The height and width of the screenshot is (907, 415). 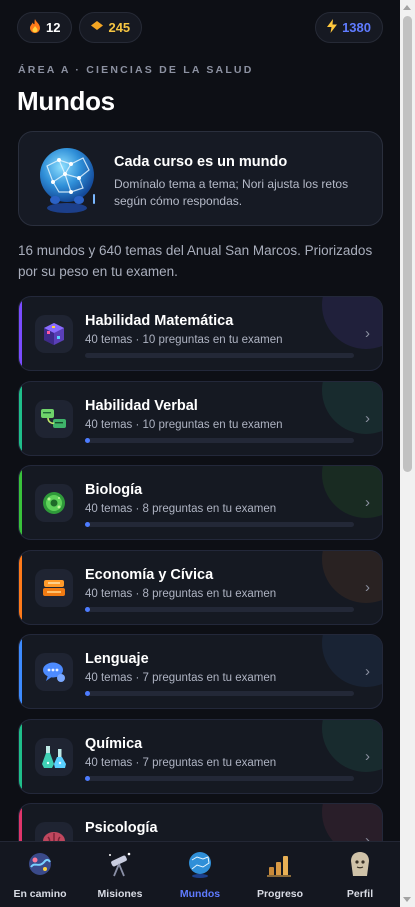 What do you see at coordinates (159, 321) in the screenshot?
I see `world-name: Habilidad Matemática` at bounding box center [159, 321].